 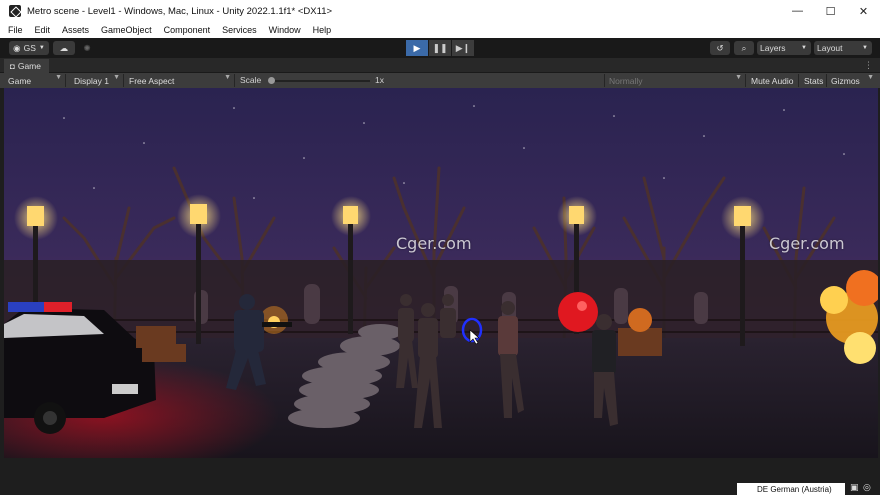 What do you see at coordinates (863, 11) in the screenshot?
I see `close-button: ✕` at bounding box center [863, 11].